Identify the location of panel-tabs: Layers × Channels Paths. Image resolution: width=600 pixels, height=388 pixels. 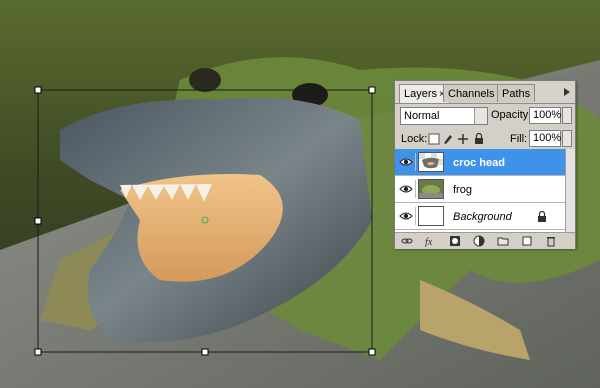
(485, 92).